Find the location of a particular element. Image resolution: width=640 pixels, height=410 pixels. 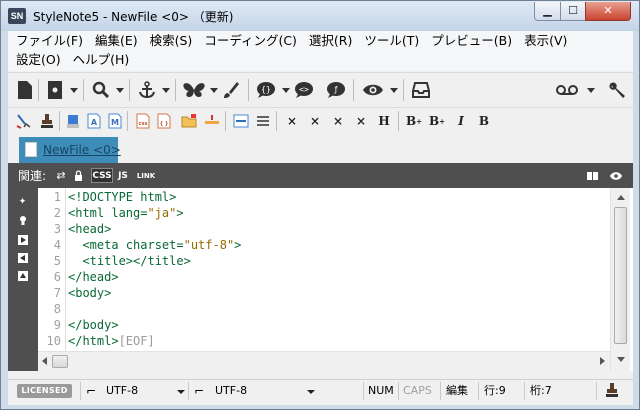

menu-help: ヘルプ(H) is located at coordinates (101, 60).